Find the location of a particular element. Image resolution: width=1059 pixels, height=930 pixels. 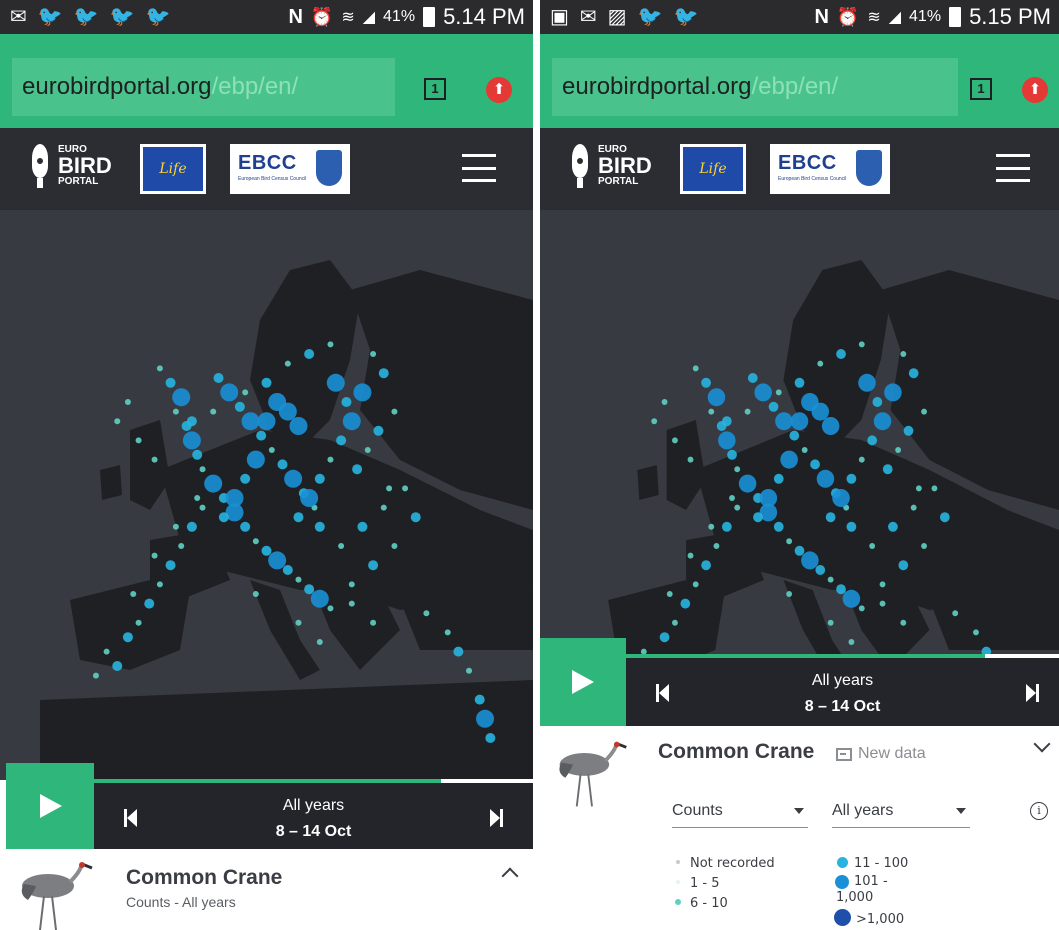

wifi-icon: ≋ is located at coordinates (874, 17).